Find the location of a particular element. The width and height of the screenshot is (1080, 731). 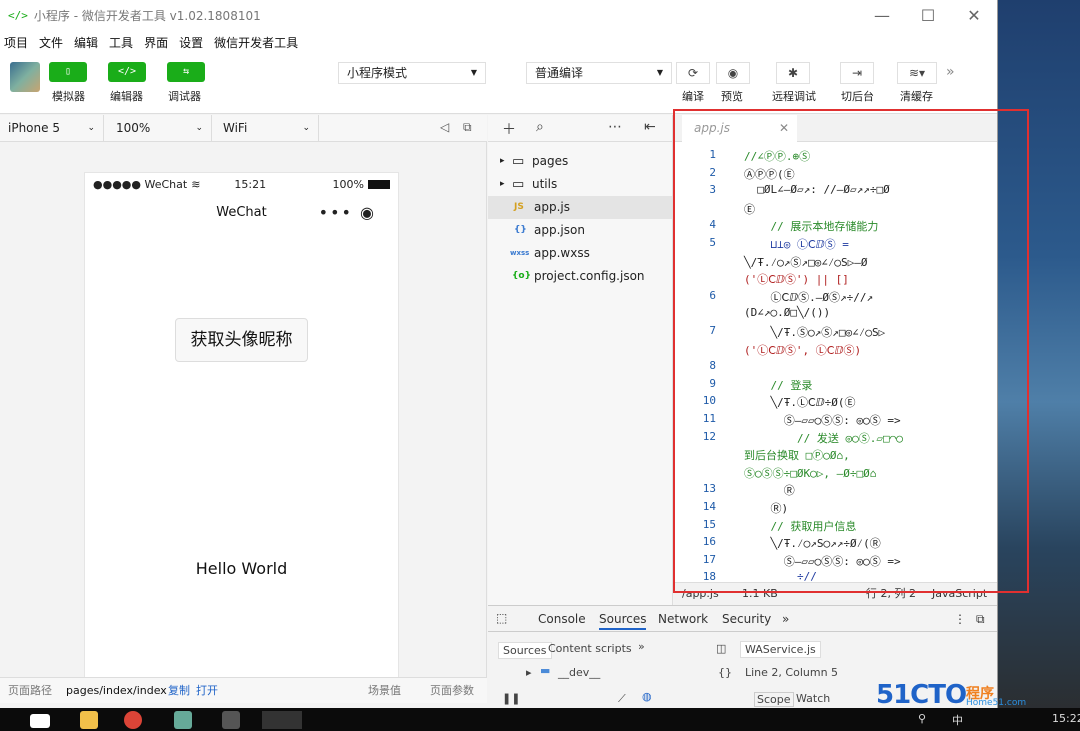

menu-file: 文件 is located at coordinates (51, 42).